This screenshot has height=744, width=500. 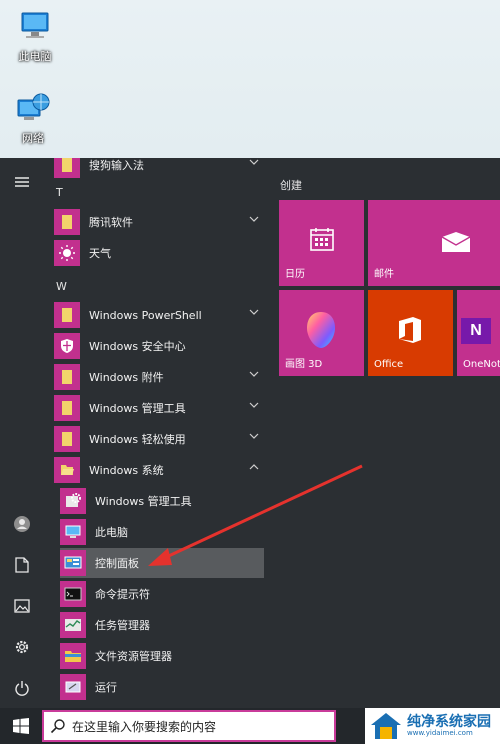 I want to click on search-box: 在这里输入你要搜索的内容, so click(x=189, y=726).